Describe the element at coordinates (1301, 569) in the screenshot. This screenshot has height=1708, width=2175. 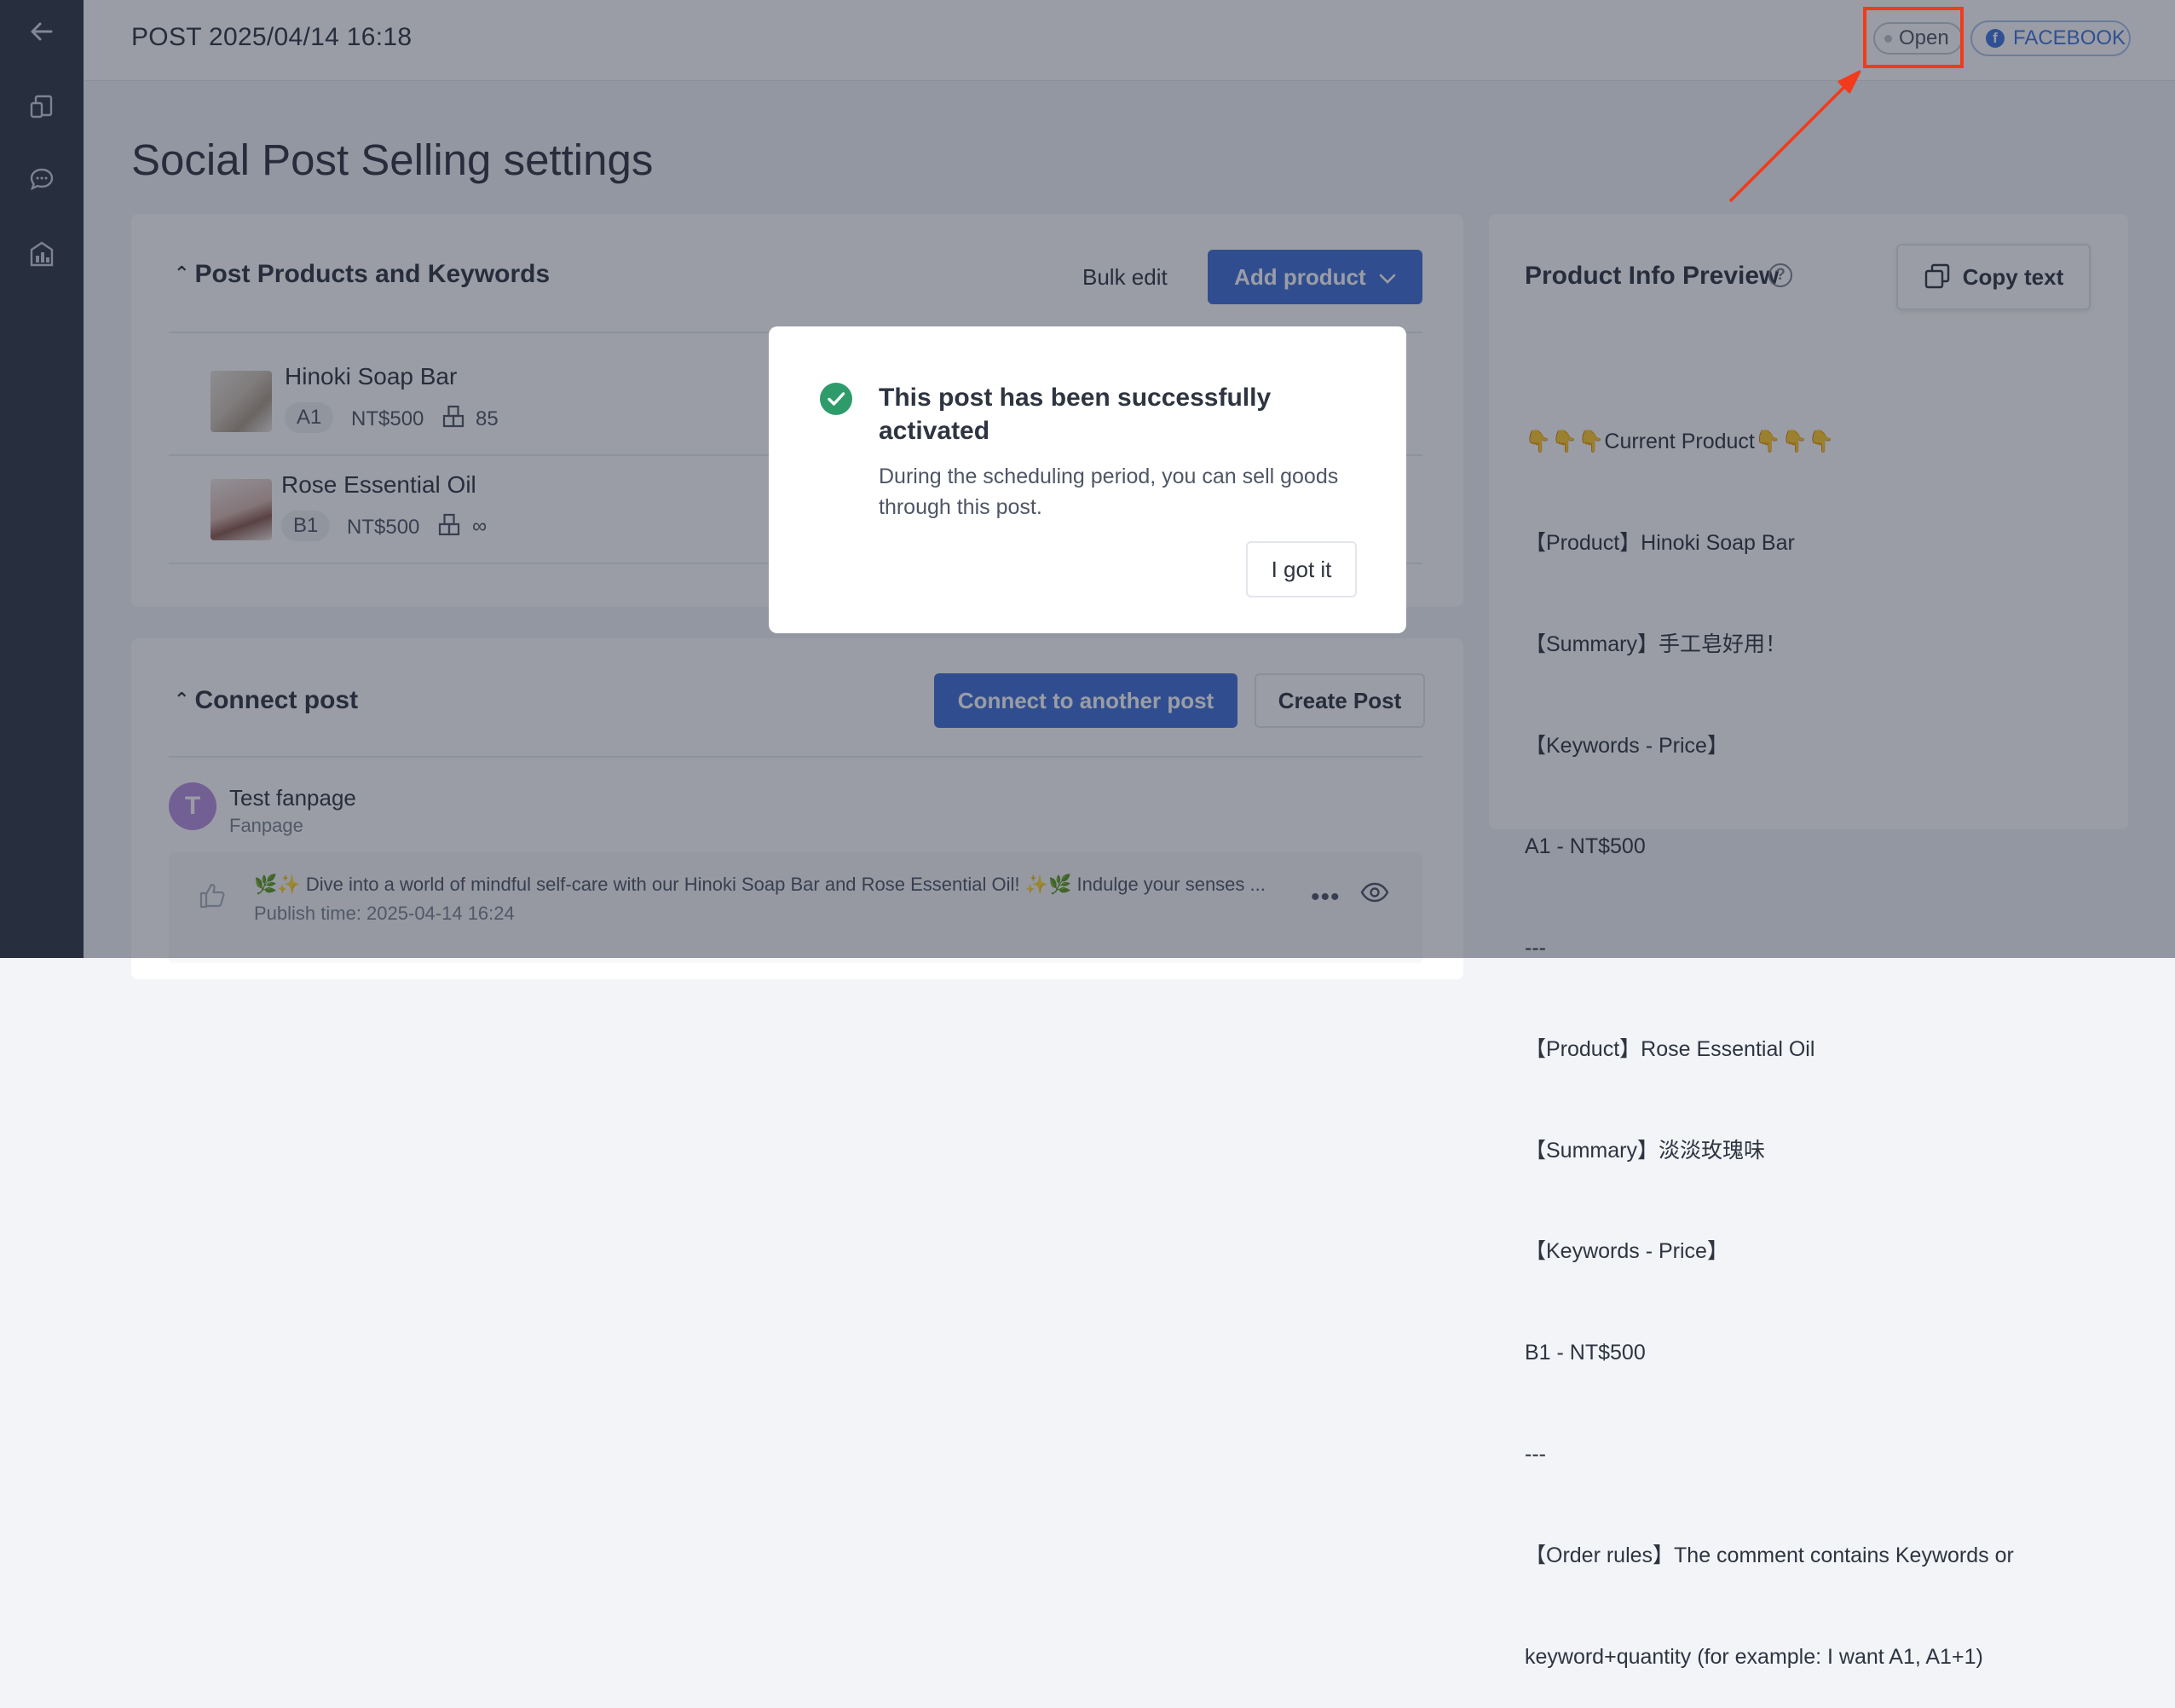
I see `i-got-it-button: I got it` at that location.